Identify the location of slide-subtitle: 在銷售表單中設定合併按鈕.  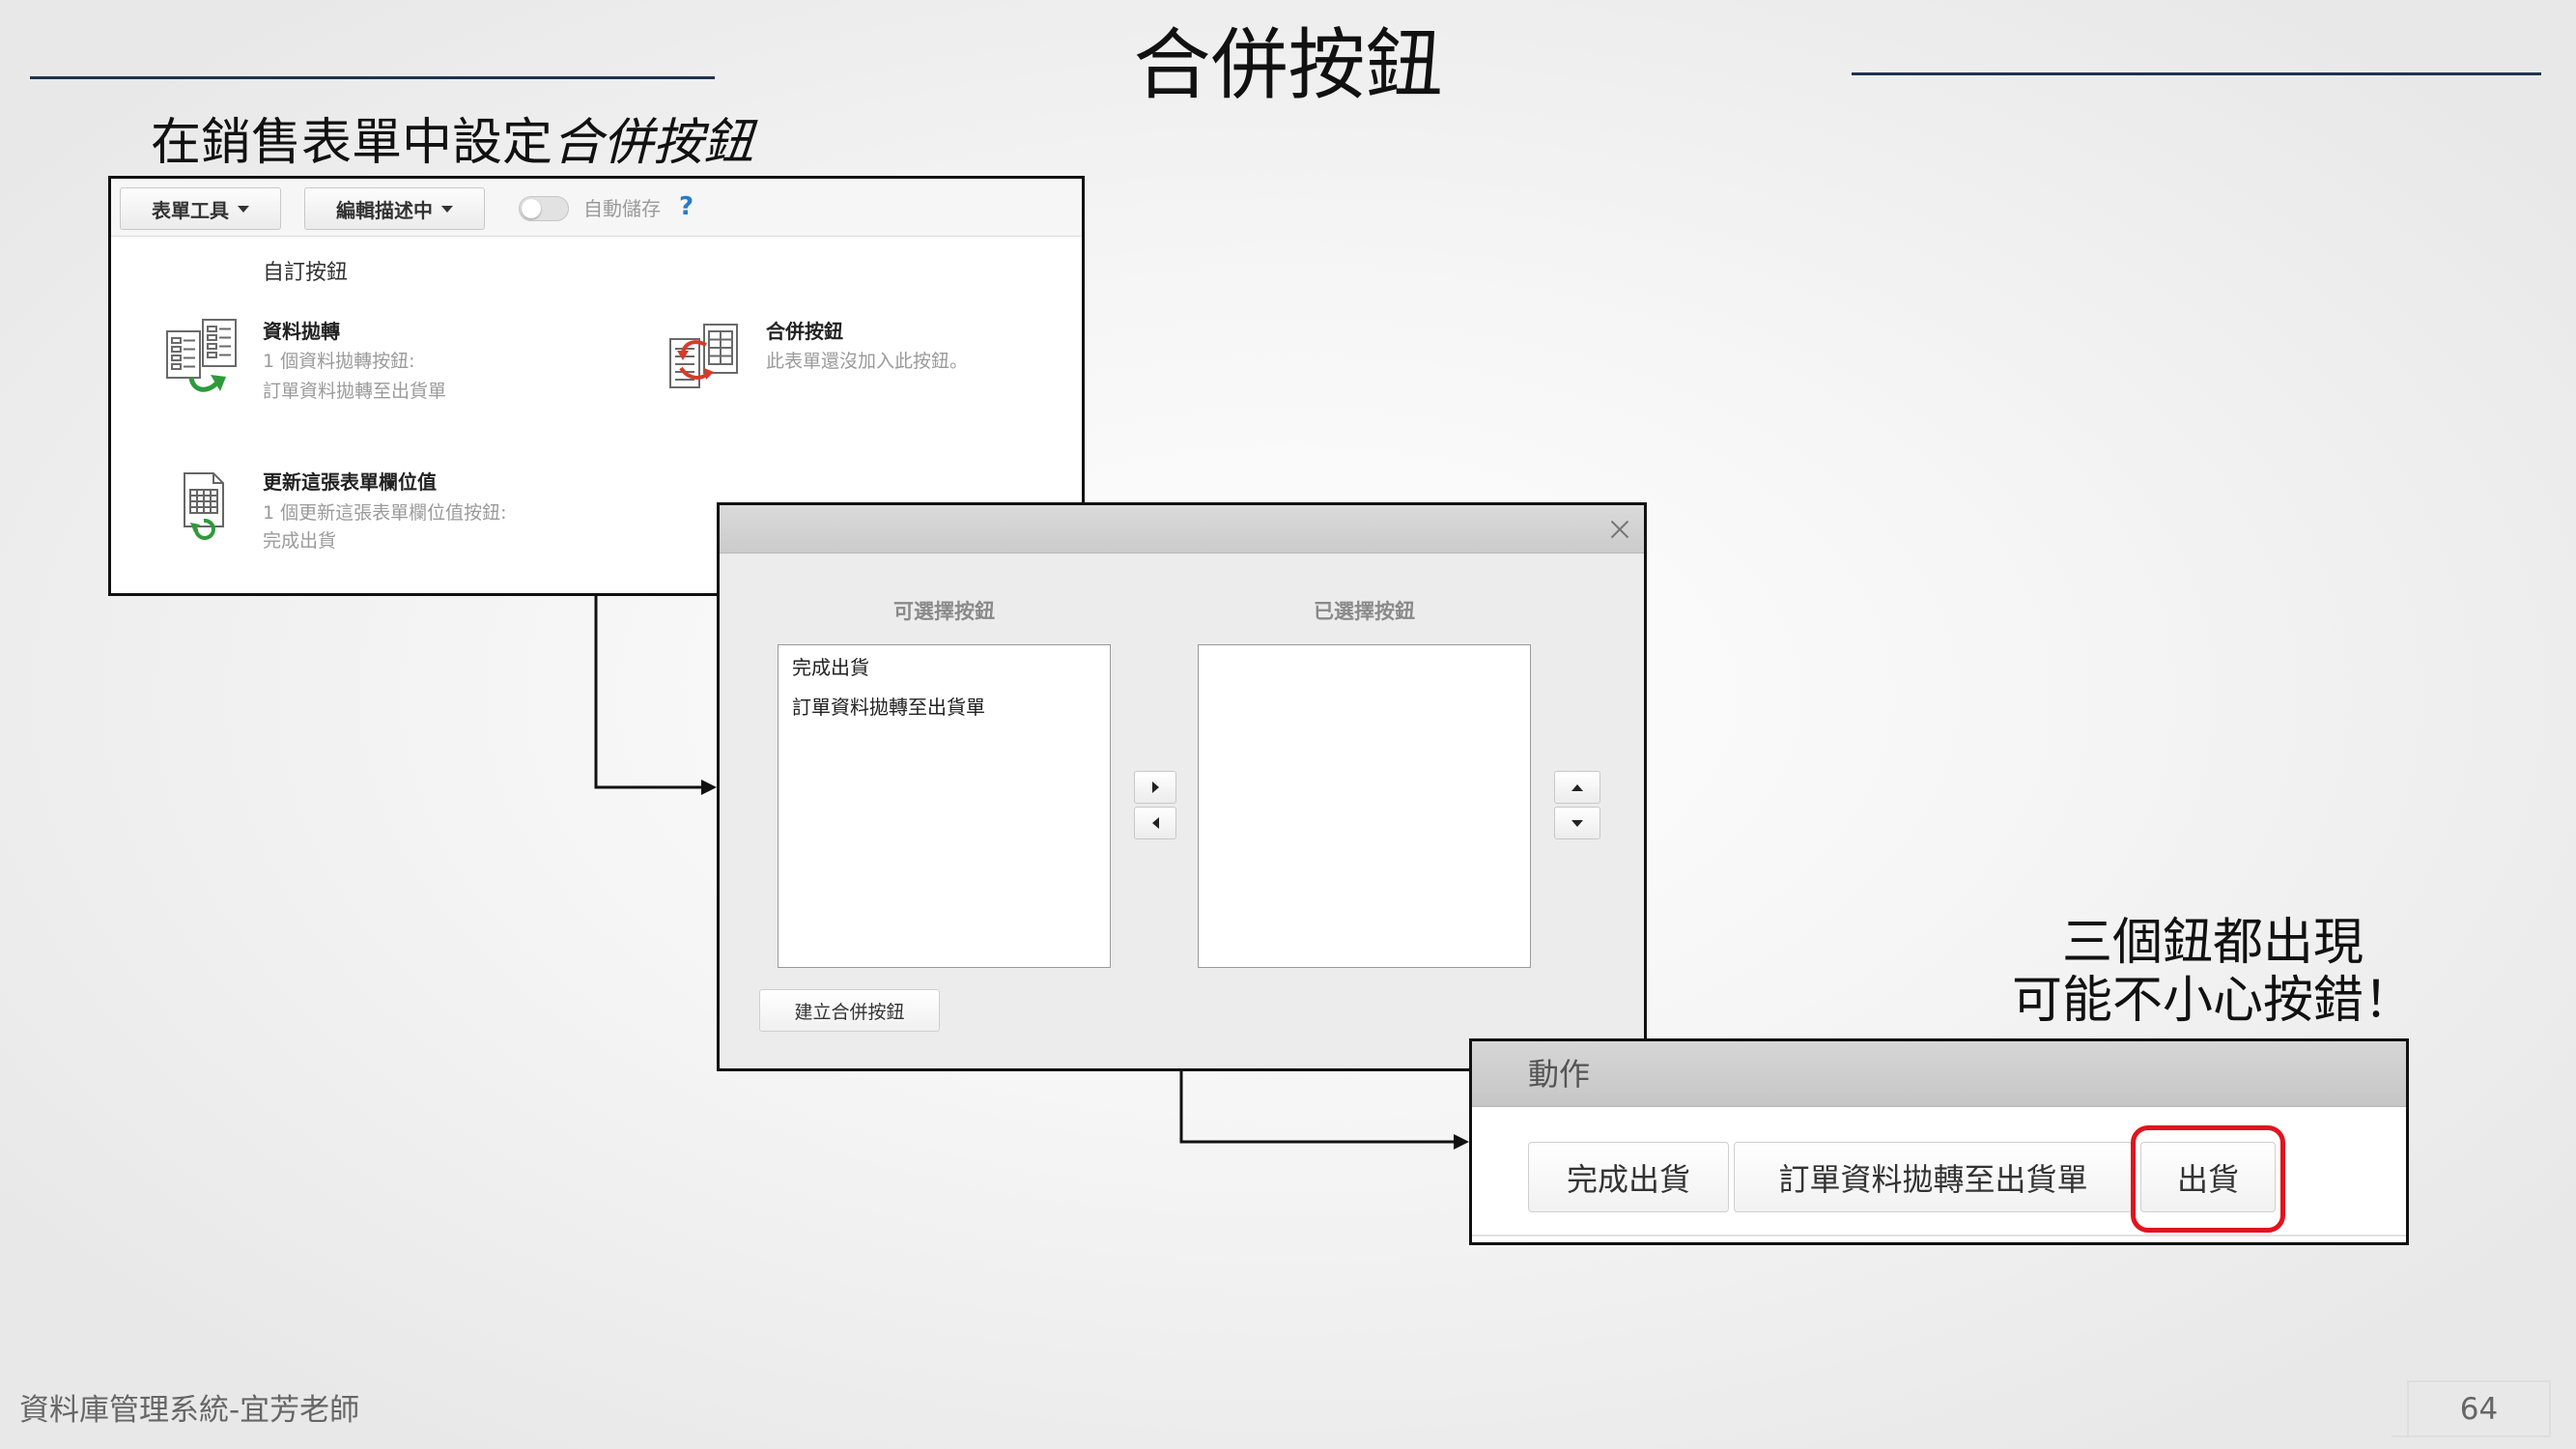
(452, 143).